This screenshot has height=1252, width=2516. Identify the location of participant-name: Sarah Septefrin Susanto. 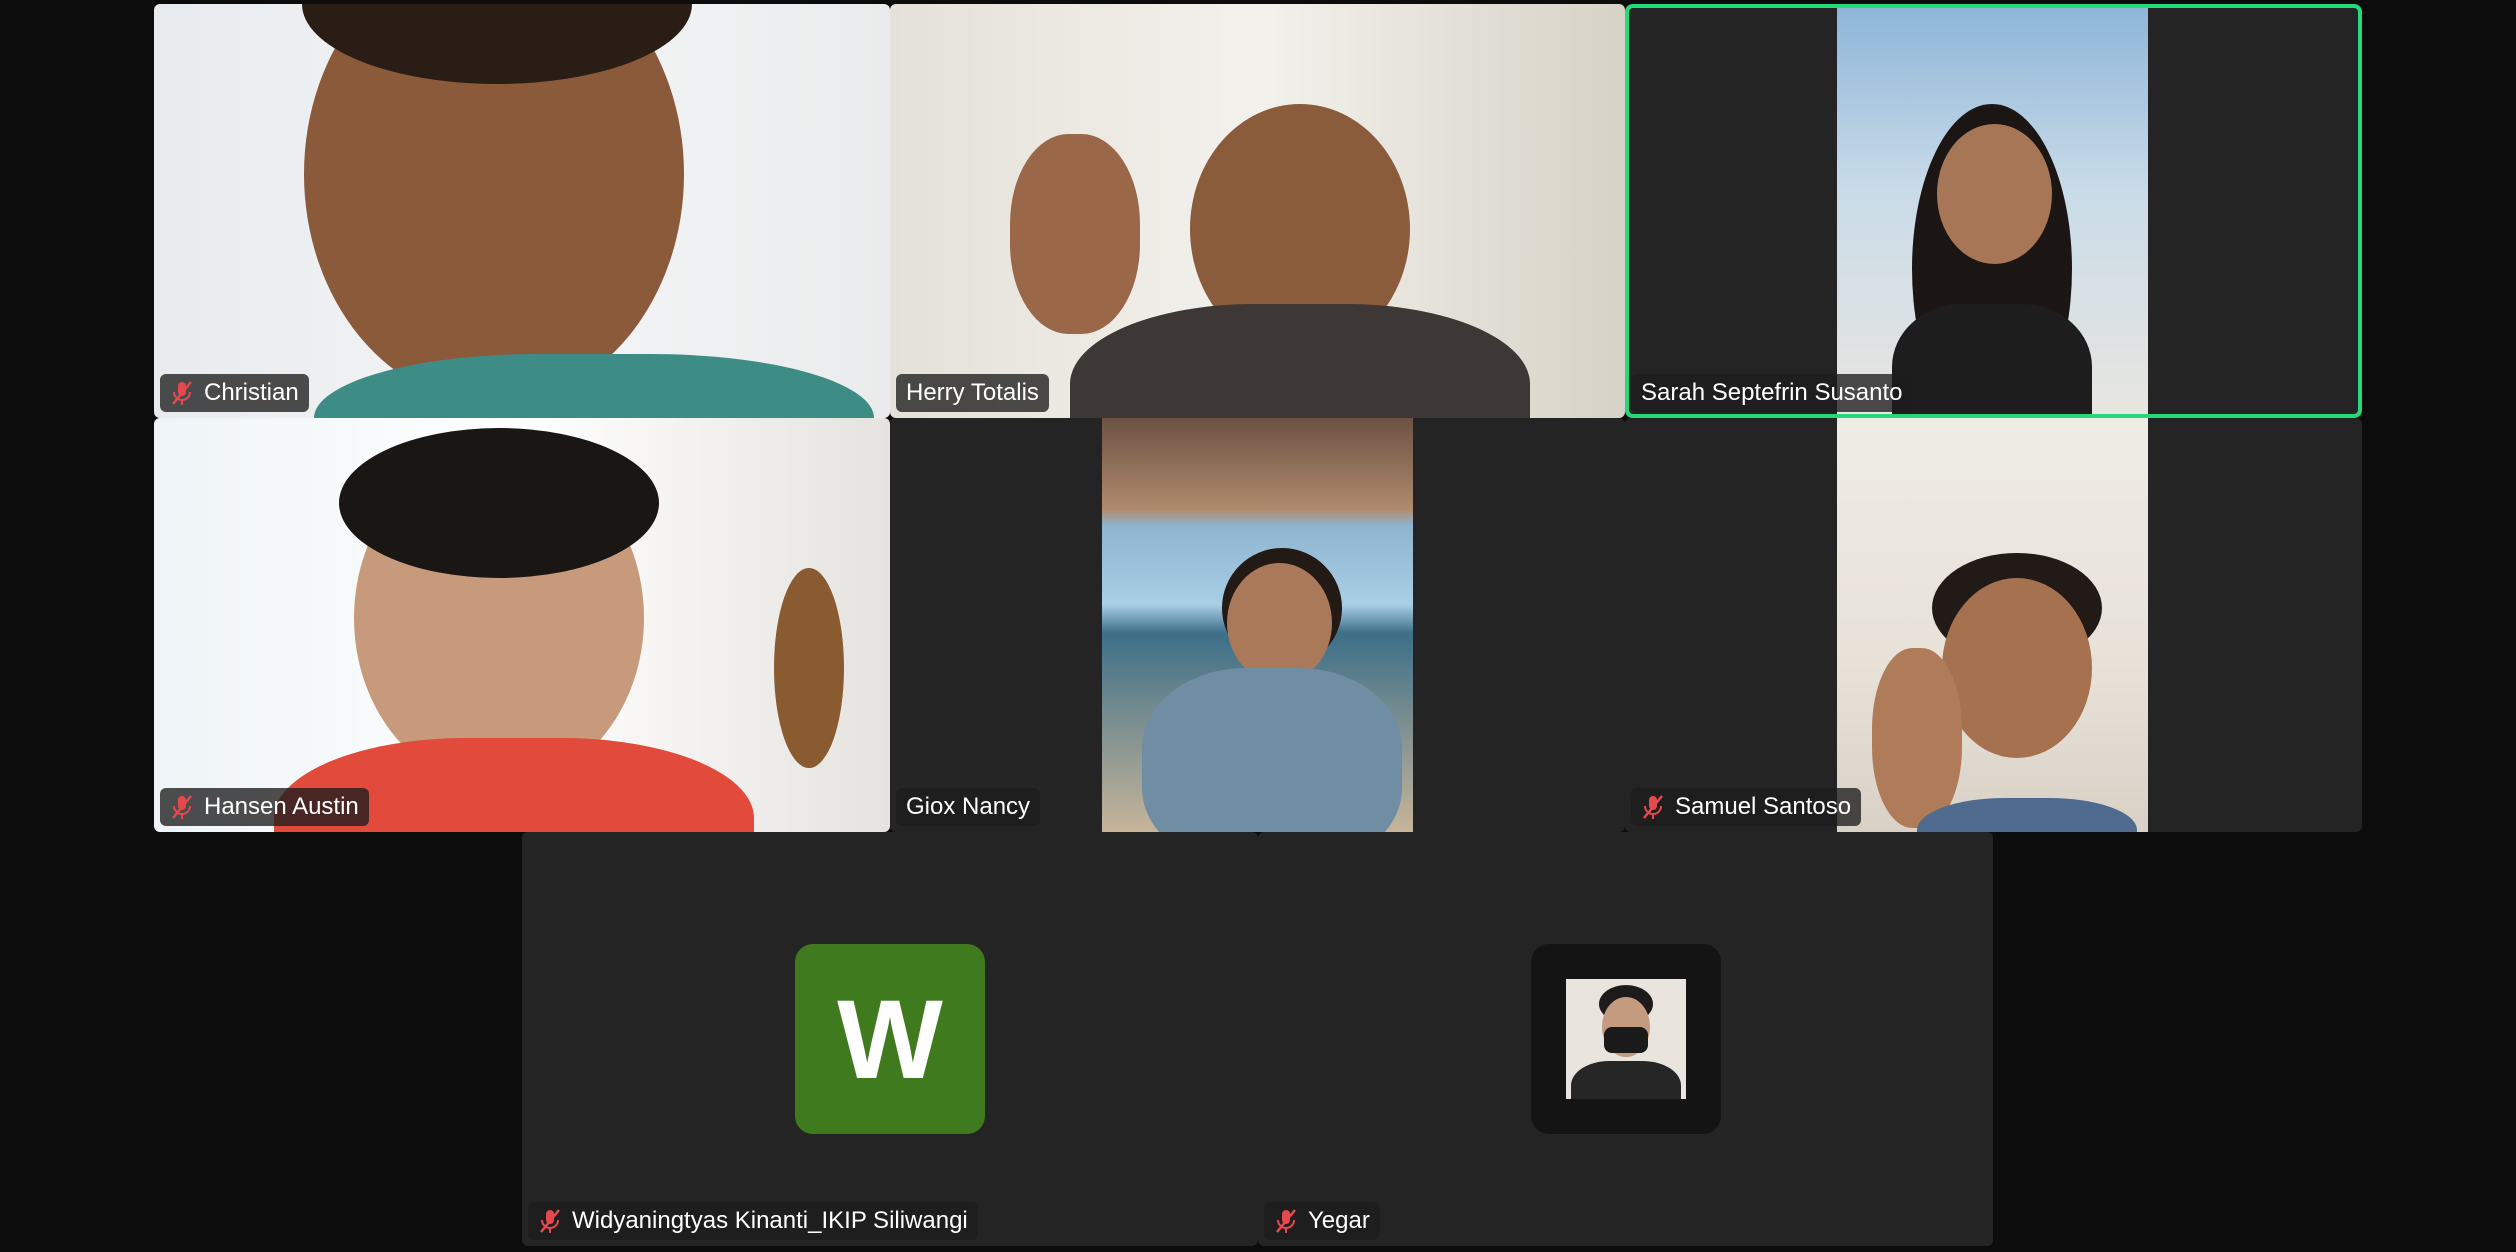
(1772, 392).